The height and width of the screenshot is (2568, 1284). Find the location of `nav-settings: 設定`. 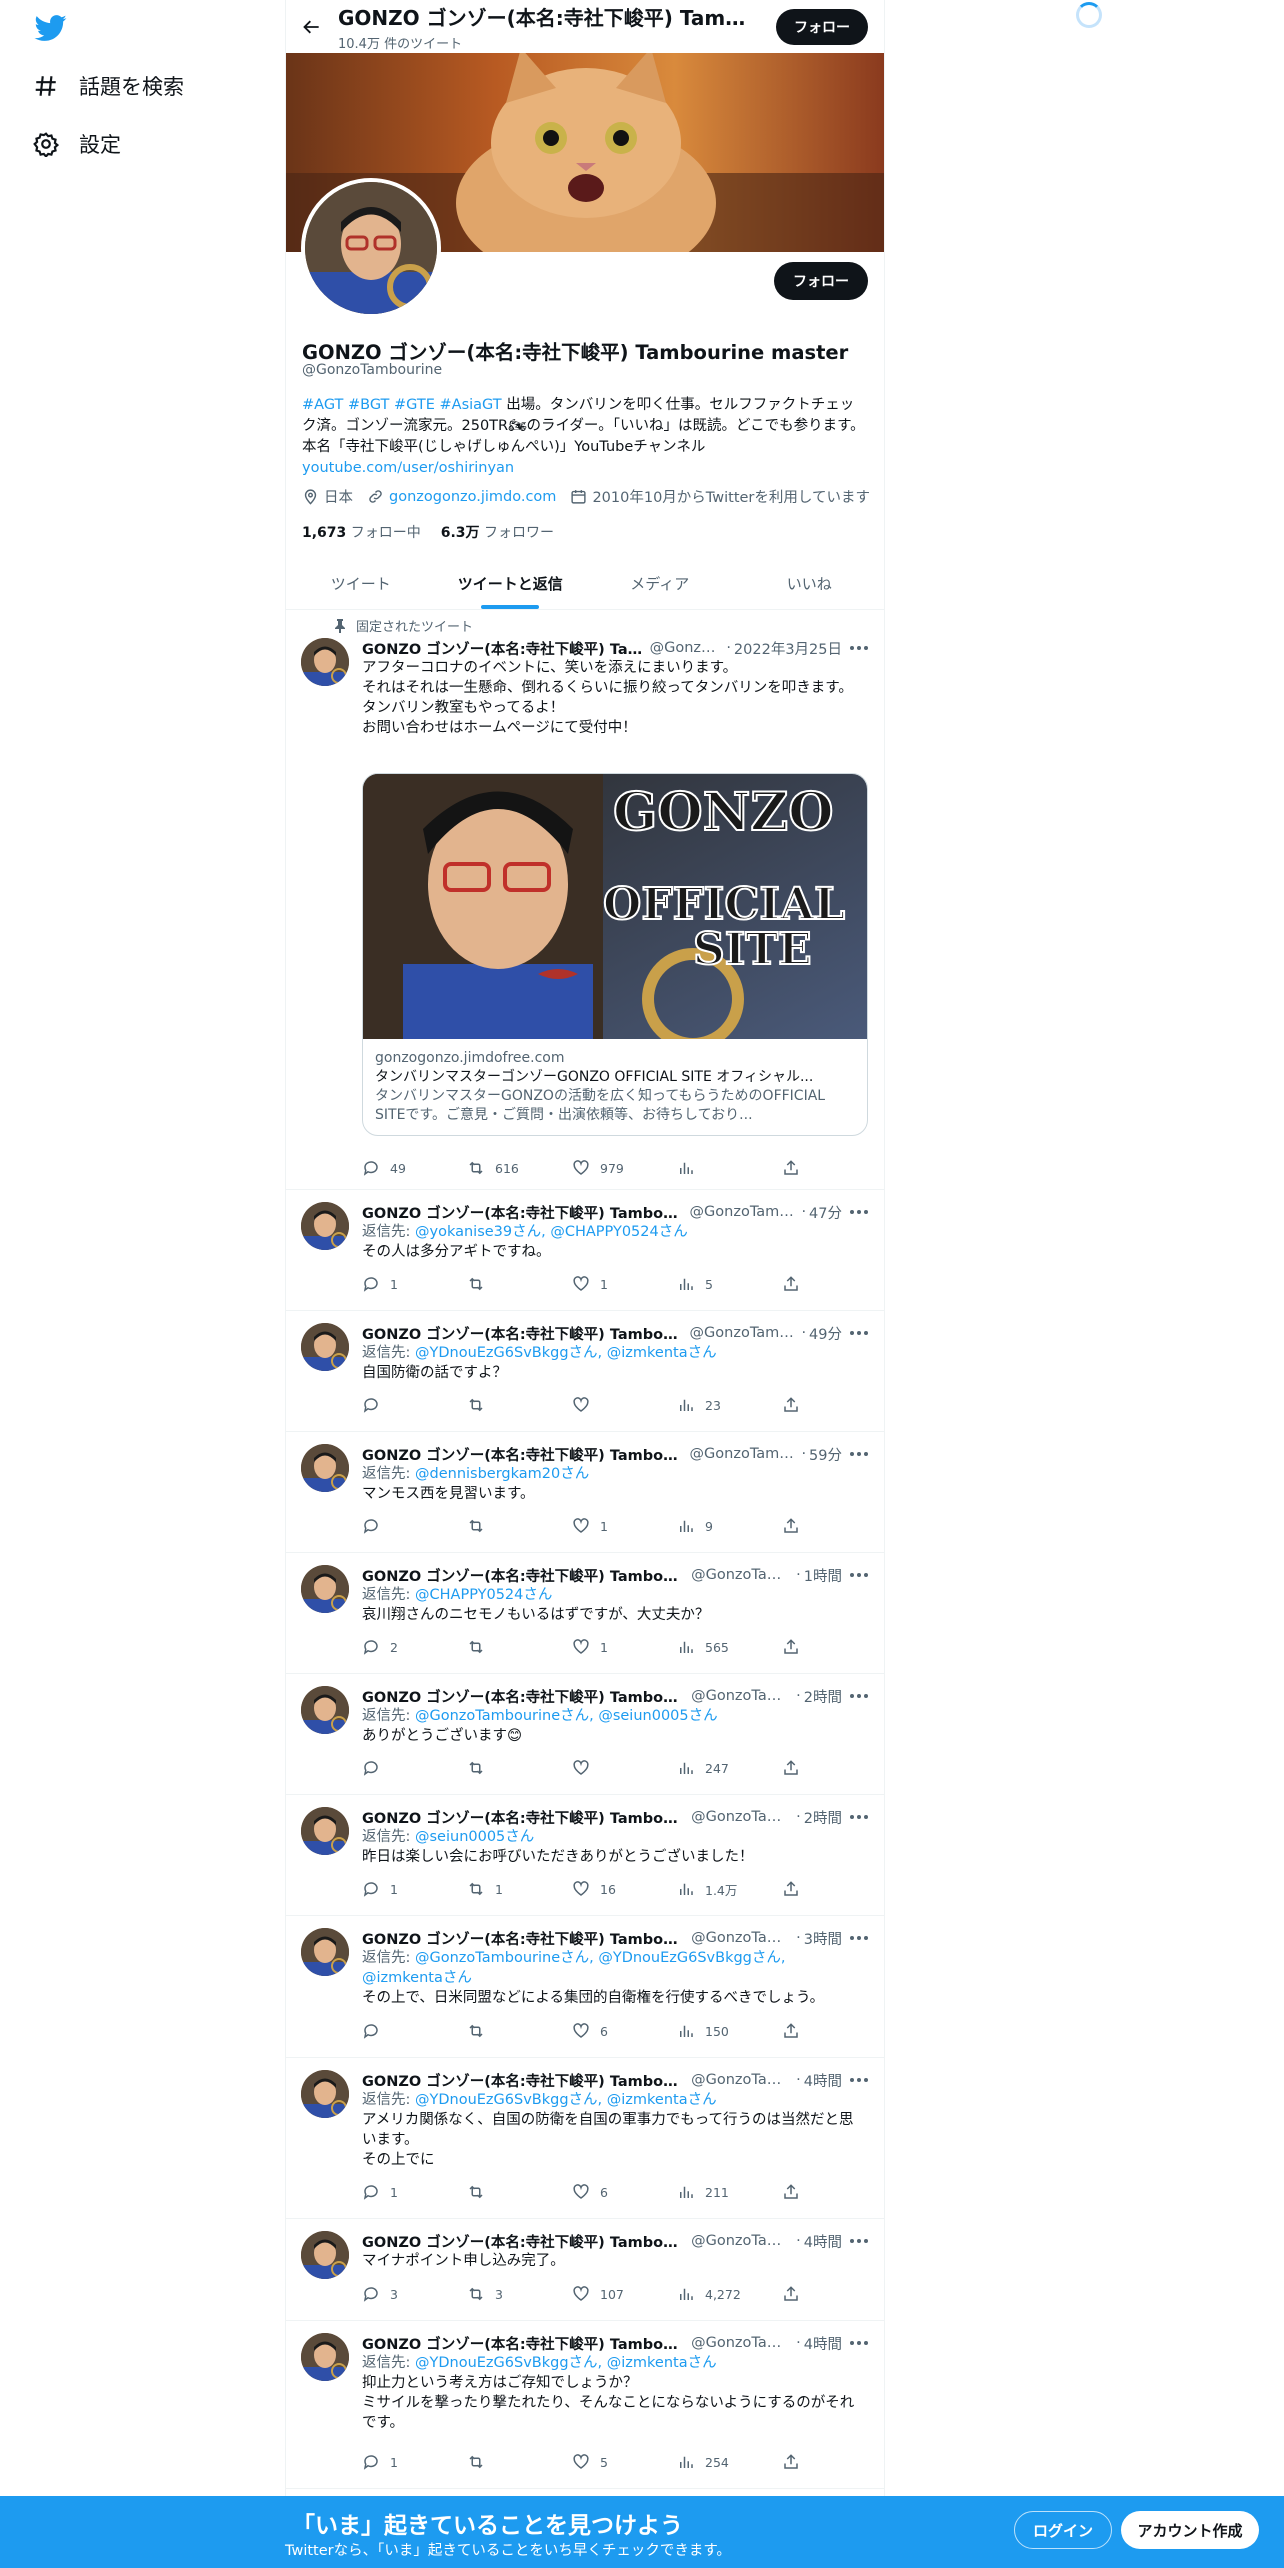

nav-settings: 設定 is located at coordinates (77, 144).